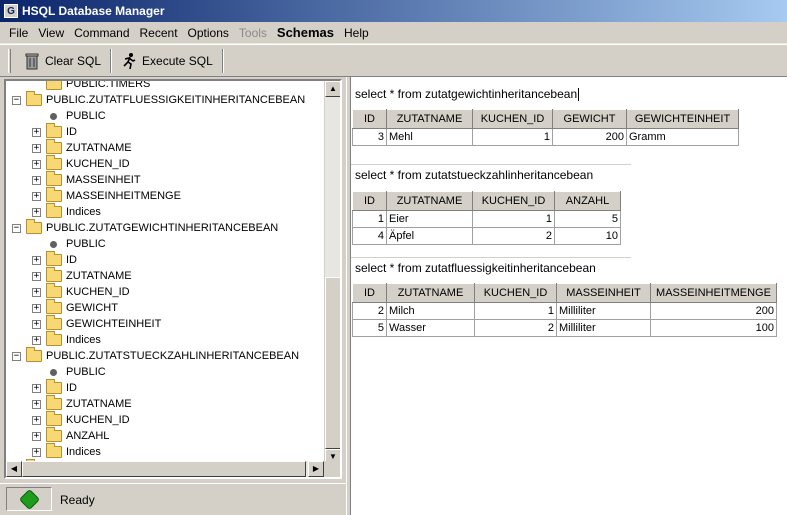  I want to click on table-cell: Mehl, so click(429, 137).